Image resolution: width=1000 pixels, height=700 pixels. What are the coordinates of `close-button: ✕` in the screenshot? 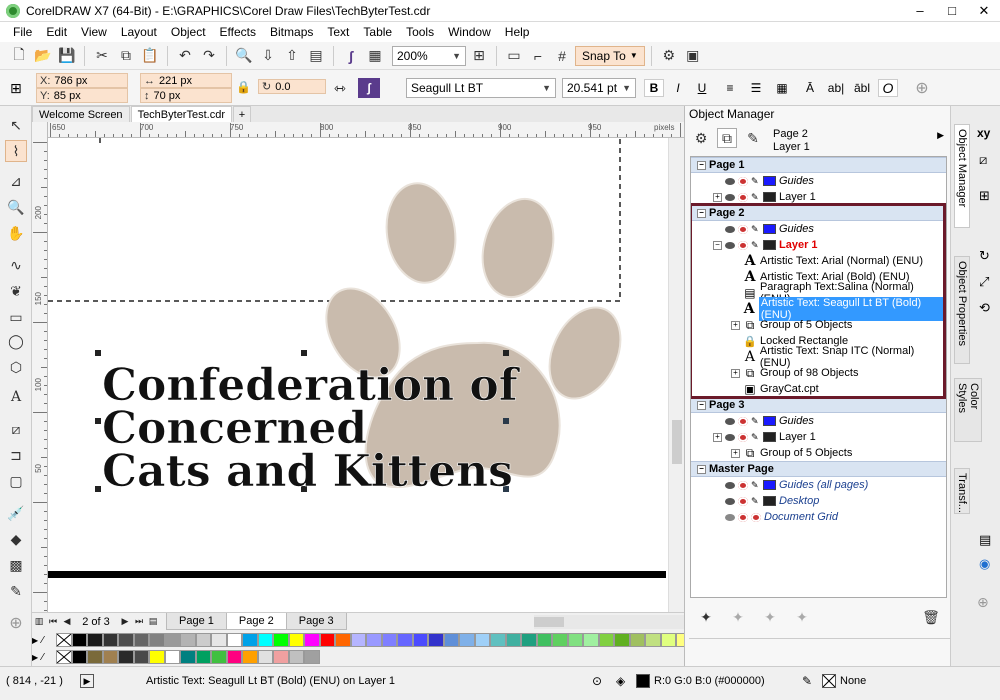 It's located at (984, 11).